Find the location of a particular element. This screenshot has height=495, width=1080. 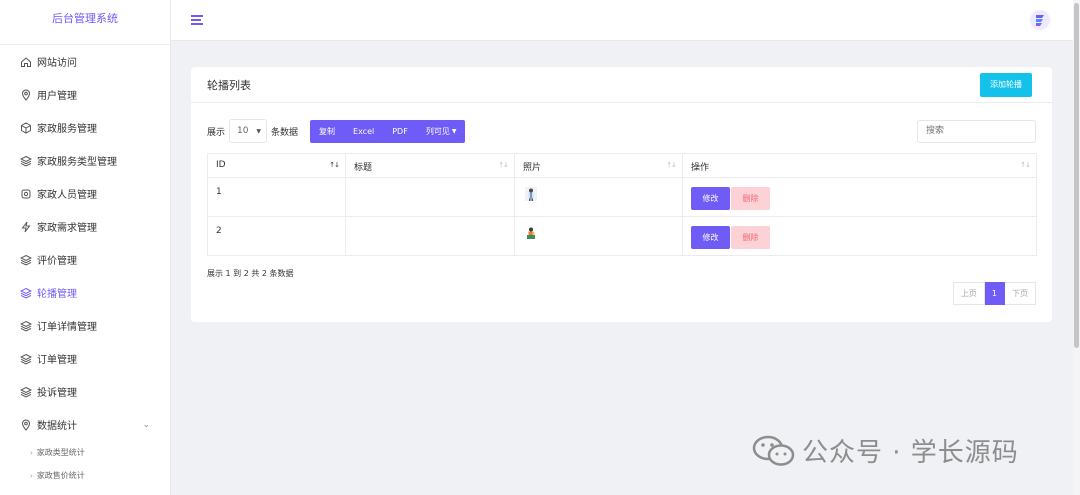

sidebar-item-carousel: 轮播管理 is located at coordinates (85, 292).